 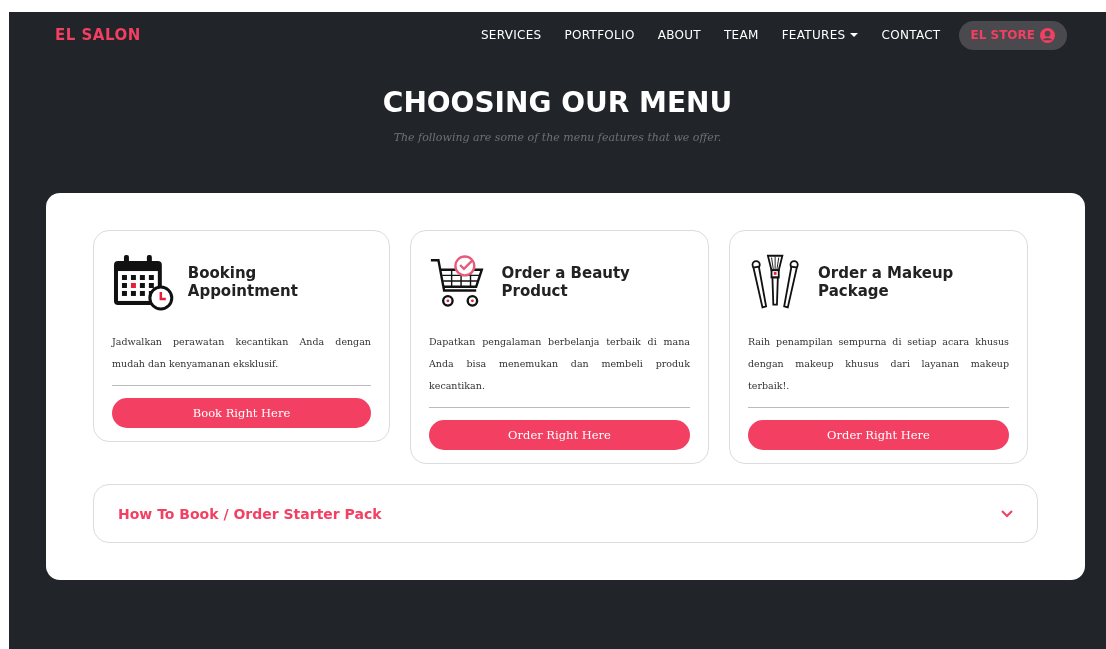 What do you see at coordinates (511, 35) in the screenshot?
I see `nav-link: SERVICES` at bounding box center [511, 35].